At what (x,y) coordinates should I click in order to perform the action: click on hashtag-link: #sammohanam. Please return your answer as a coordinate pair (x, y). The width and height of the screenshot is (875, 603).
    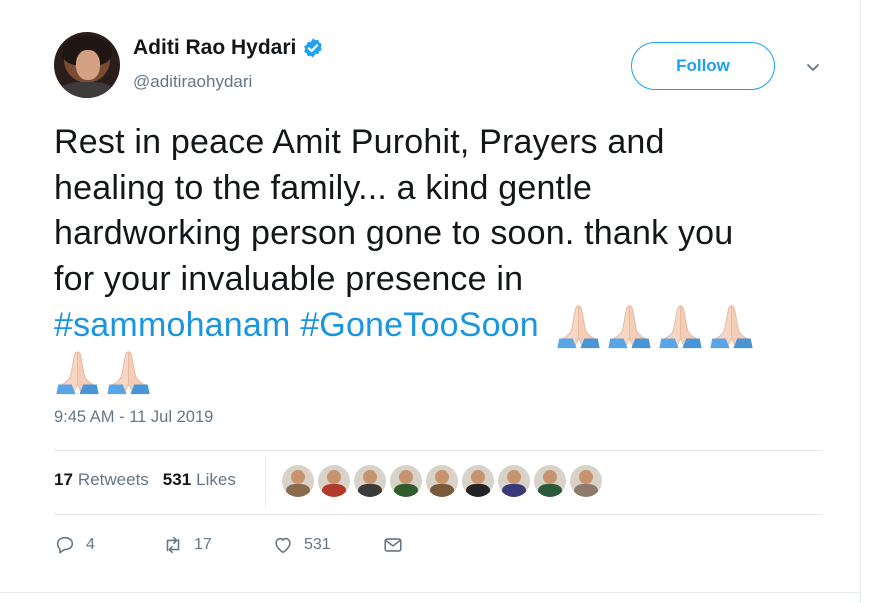
    Looking at the image, I should click on (172, 325).